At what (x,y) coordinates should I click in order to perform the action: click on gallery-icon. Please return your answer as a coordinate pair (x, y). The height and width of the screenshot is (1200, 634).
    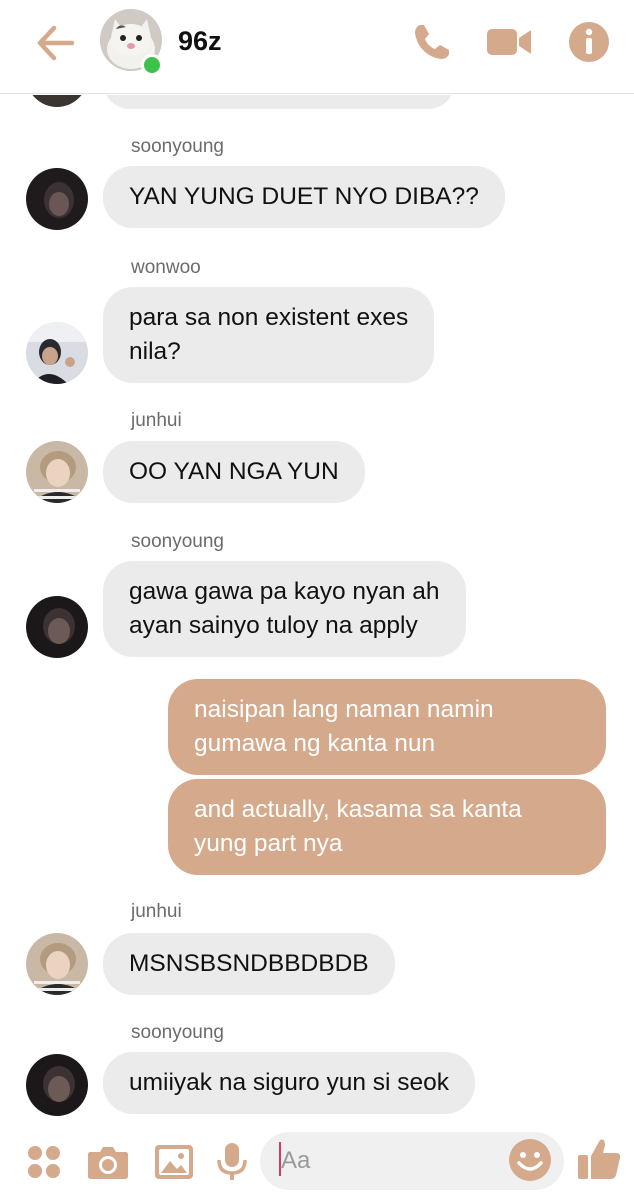
    Looking at the image, I should click on (174, 1162).